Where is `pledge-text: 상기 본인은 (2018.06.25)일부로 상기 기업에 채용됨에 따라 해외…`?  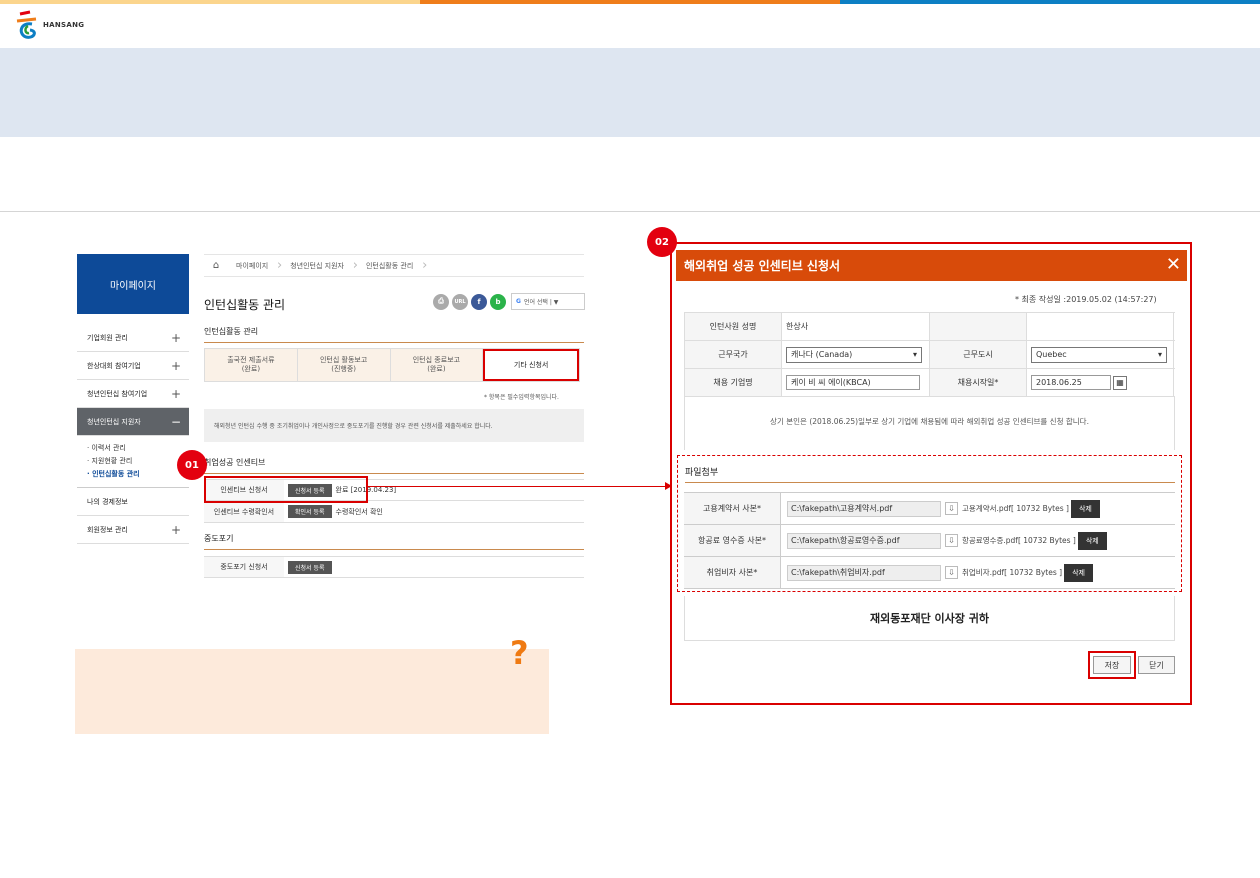
pledge-text: 상기 본인은 (2018.06.25)일부로 상기 기업에 채용됨에 따라 해외… is located at coordinates (929, 423).